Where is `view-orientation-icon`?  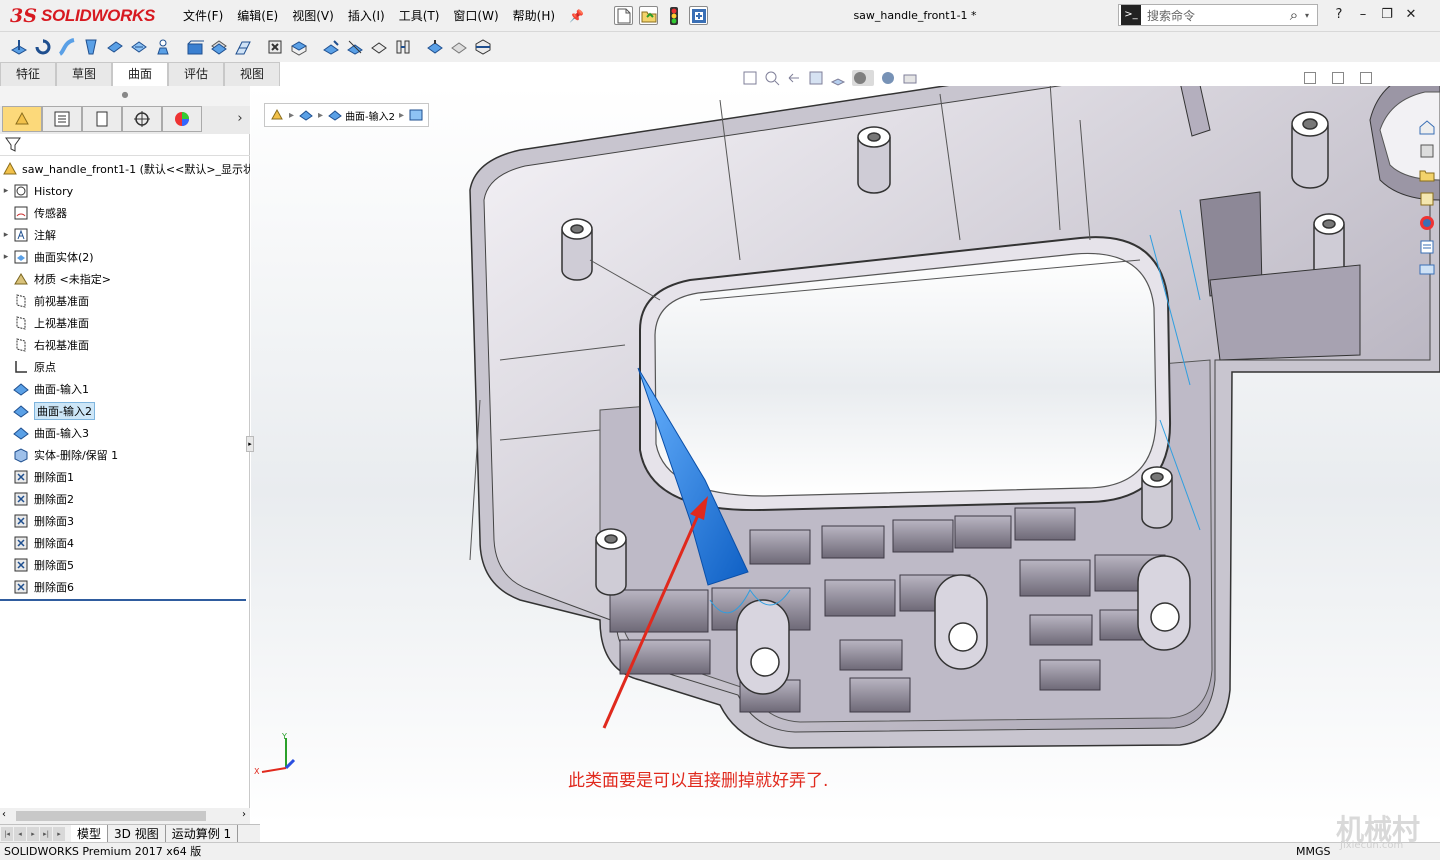
view-orientation-icon is located at coordinates (838, 78).